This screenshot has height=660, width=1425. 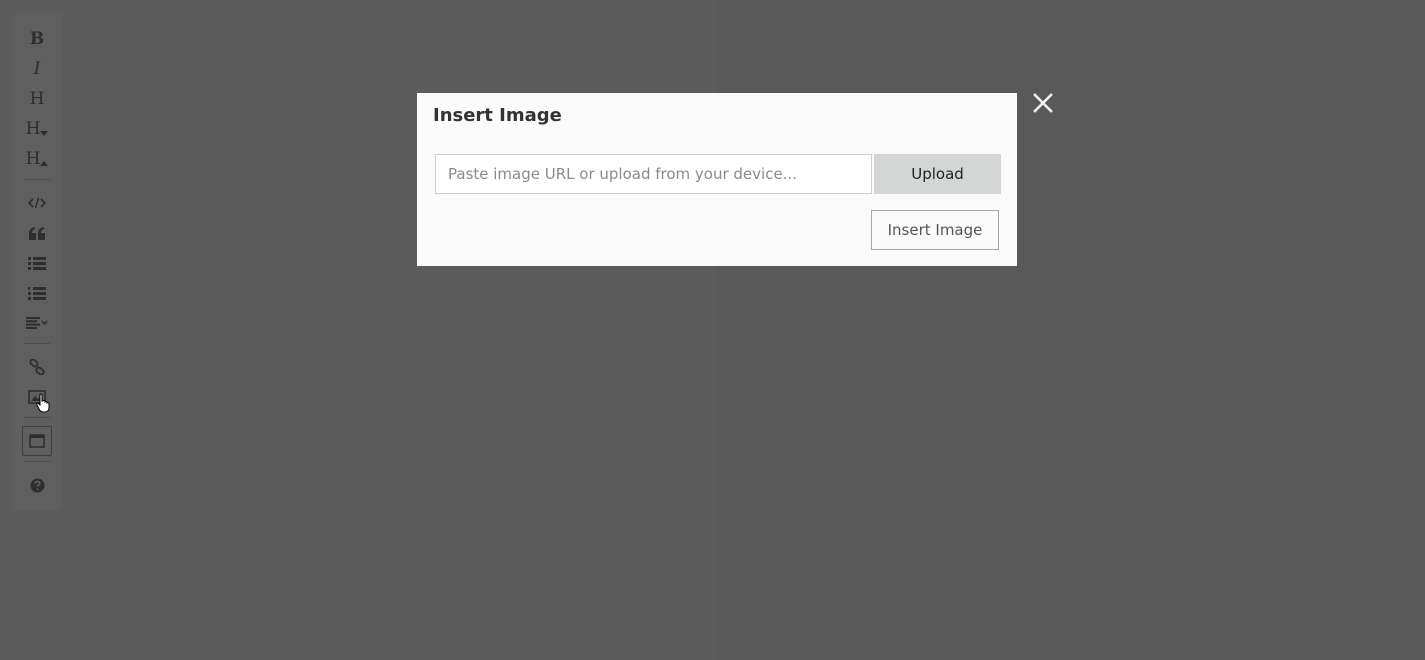 I want to click on bold-button: B, so click(x=37, y=39).